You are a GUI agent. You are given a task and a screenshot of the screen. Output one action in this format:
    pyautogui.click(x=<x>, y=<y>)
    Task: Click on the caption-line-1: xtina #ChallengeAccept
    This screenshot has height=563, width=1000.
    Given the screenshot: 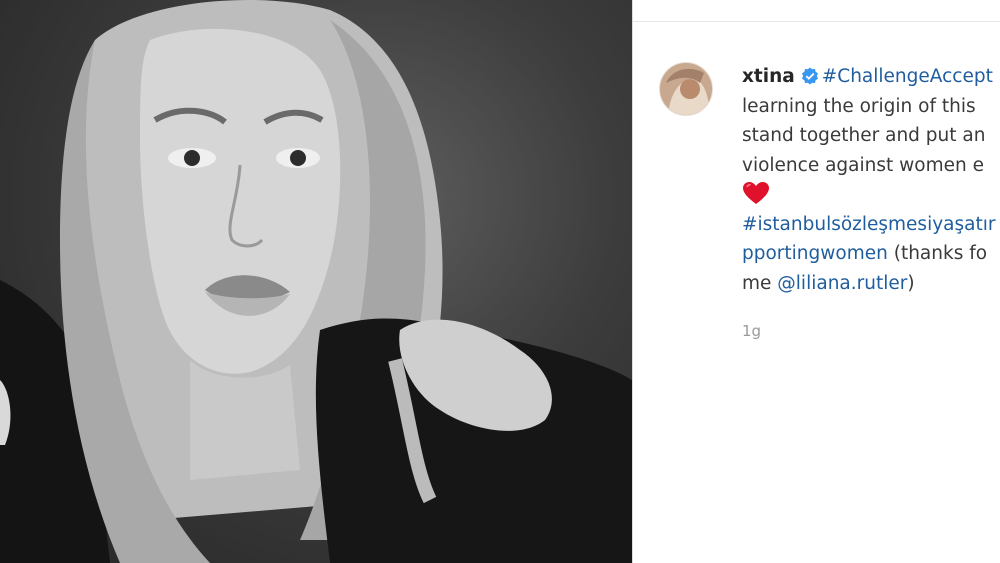 What is the action you would take?
    pyautogui.click(x=871, y=77)
    